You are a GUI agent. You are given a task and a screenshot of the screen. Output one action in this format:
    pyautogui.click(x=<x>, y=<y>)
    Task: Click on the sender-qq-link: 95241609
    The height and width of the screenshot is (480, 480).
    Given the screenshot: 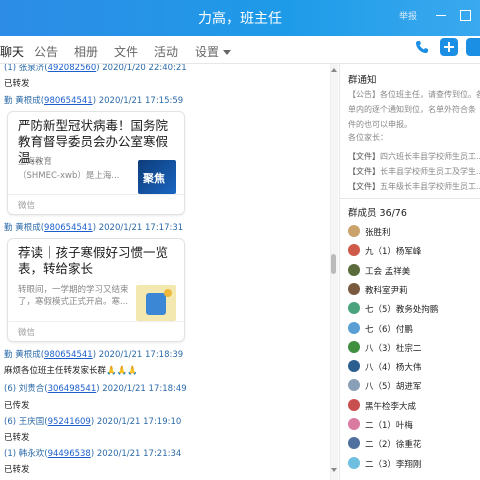 What is the action you would take?
    pyautogui.click(x=69, y=422)
    